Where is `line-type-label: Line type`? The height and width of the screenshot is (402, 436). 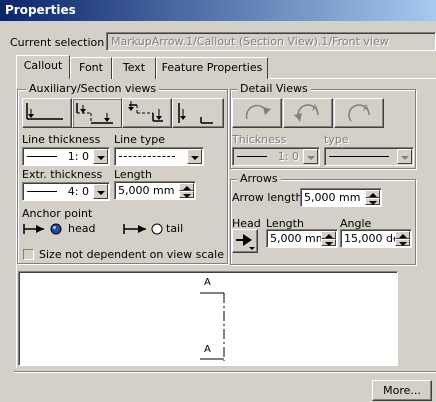
line-type-label: Line type is located at coordinates (139, 139).